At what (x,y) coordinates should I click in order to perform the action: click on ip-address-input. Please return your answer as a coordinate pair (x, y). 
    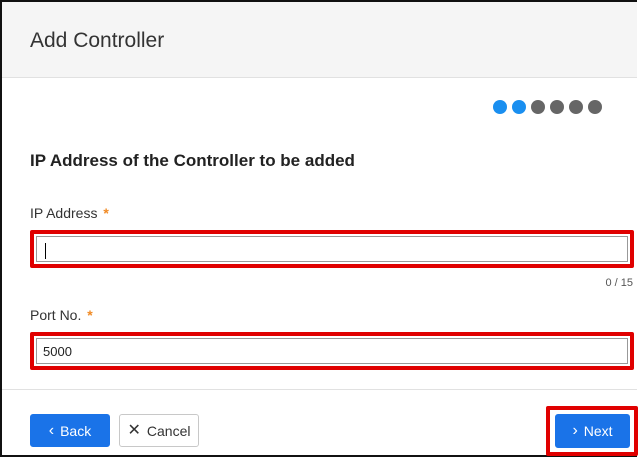
    Looking at the image, I should click on (332, 249).